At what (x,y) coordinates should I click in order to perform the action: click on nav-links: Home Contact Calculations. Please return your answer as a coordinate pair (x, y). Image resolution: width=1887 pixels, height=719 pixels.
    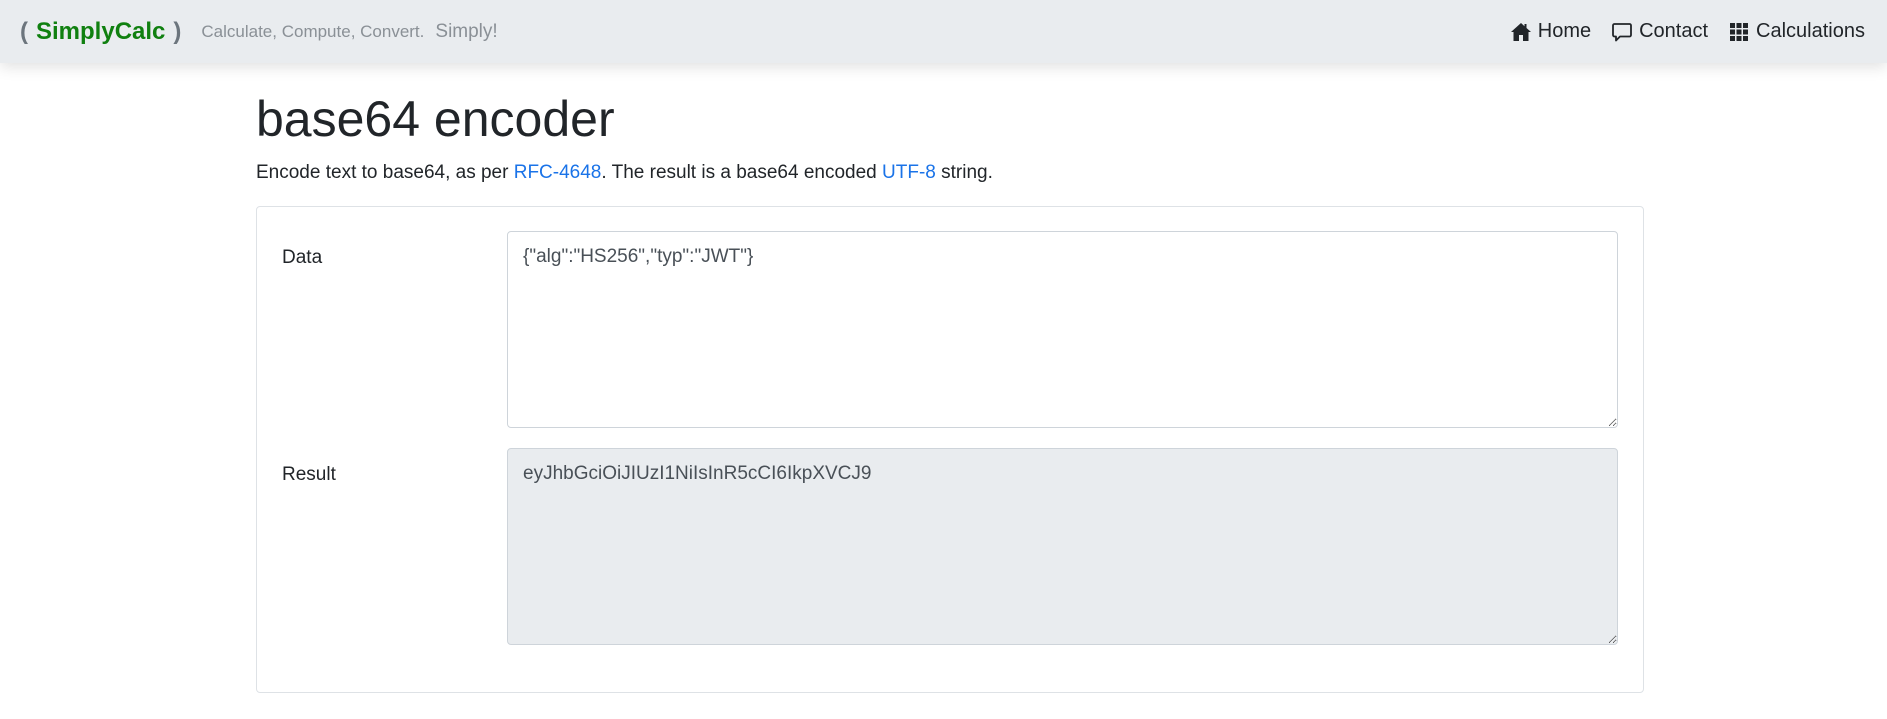
    Looking at the image, I should click on (1688, 31).